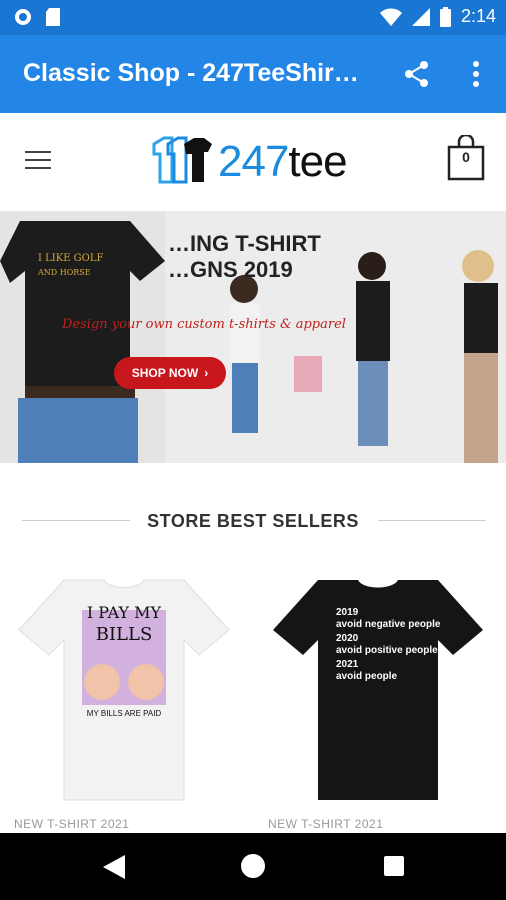  Describe the element at coordinates (124, 690) in the screenshot. I see `product-image: I PAY MY BILLS MY BILLS ARE PAID` at that location.